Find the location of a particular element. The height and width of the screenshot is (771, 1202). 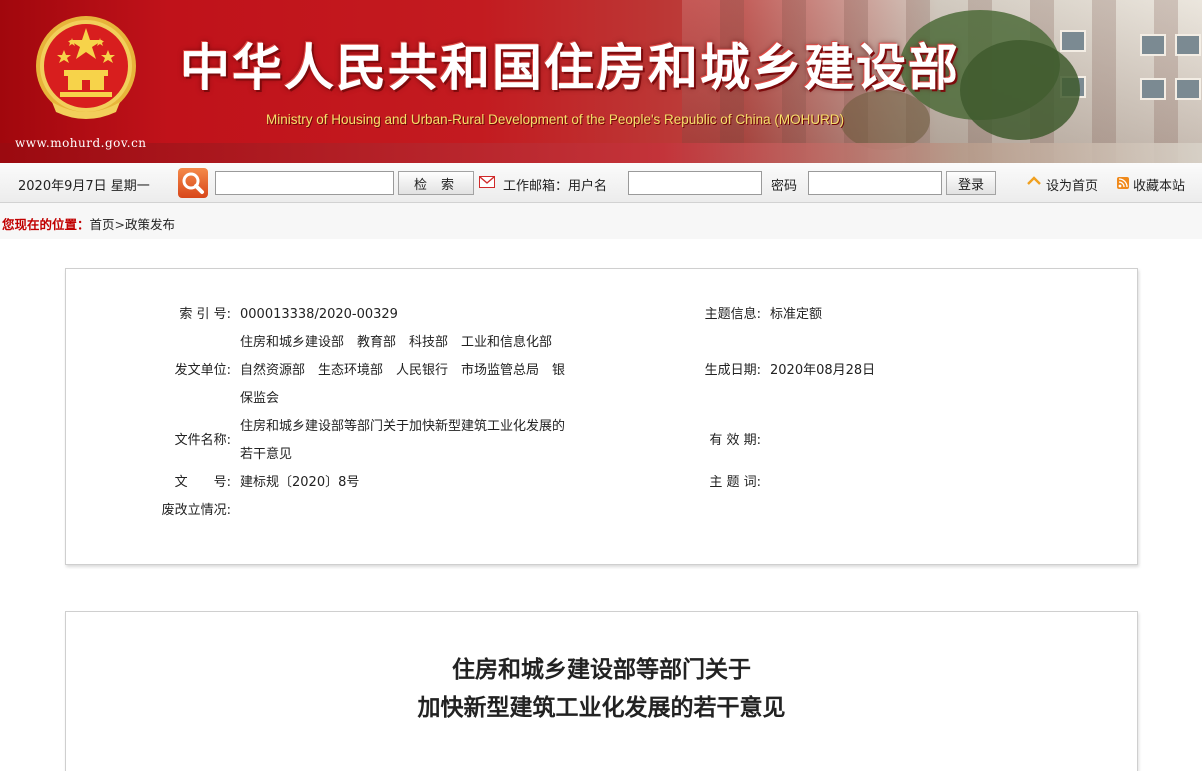

document-number-value: 建标规〔2020〕8号 is located at coordinates (300, 482).